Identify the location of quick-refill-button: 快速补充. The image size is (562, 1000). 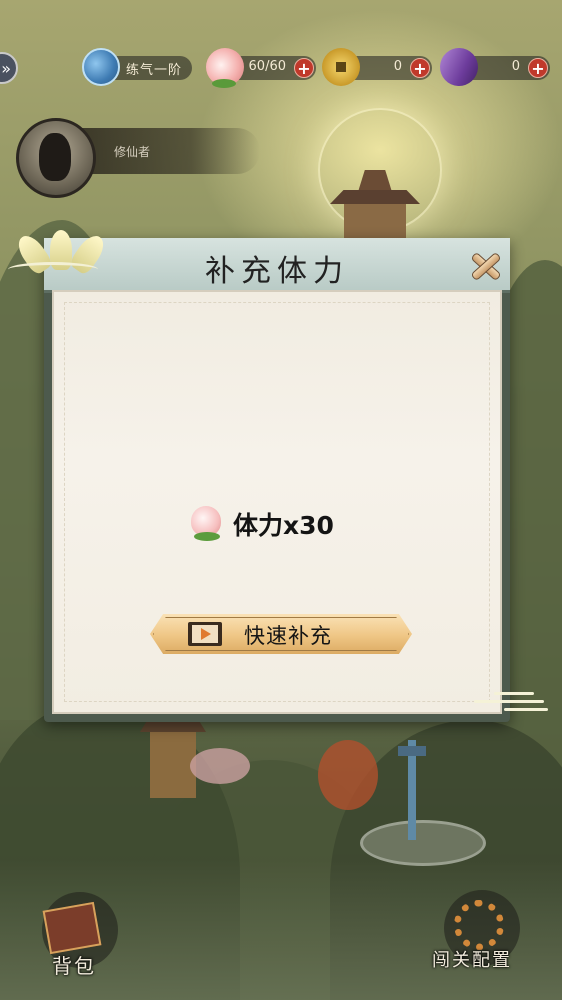
(281, 634).